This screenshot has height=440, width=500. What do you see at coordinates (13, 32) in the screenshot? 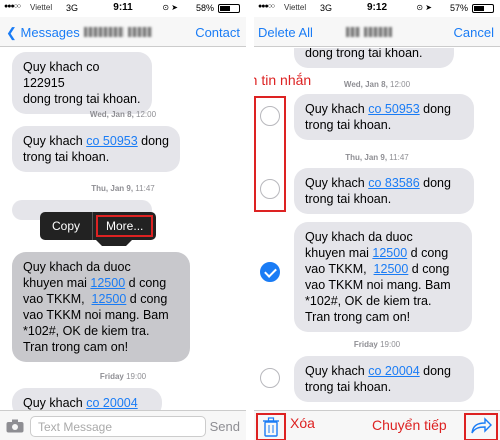
I see `chevron-left-icon: ❮` at bounding box center [13, 32].